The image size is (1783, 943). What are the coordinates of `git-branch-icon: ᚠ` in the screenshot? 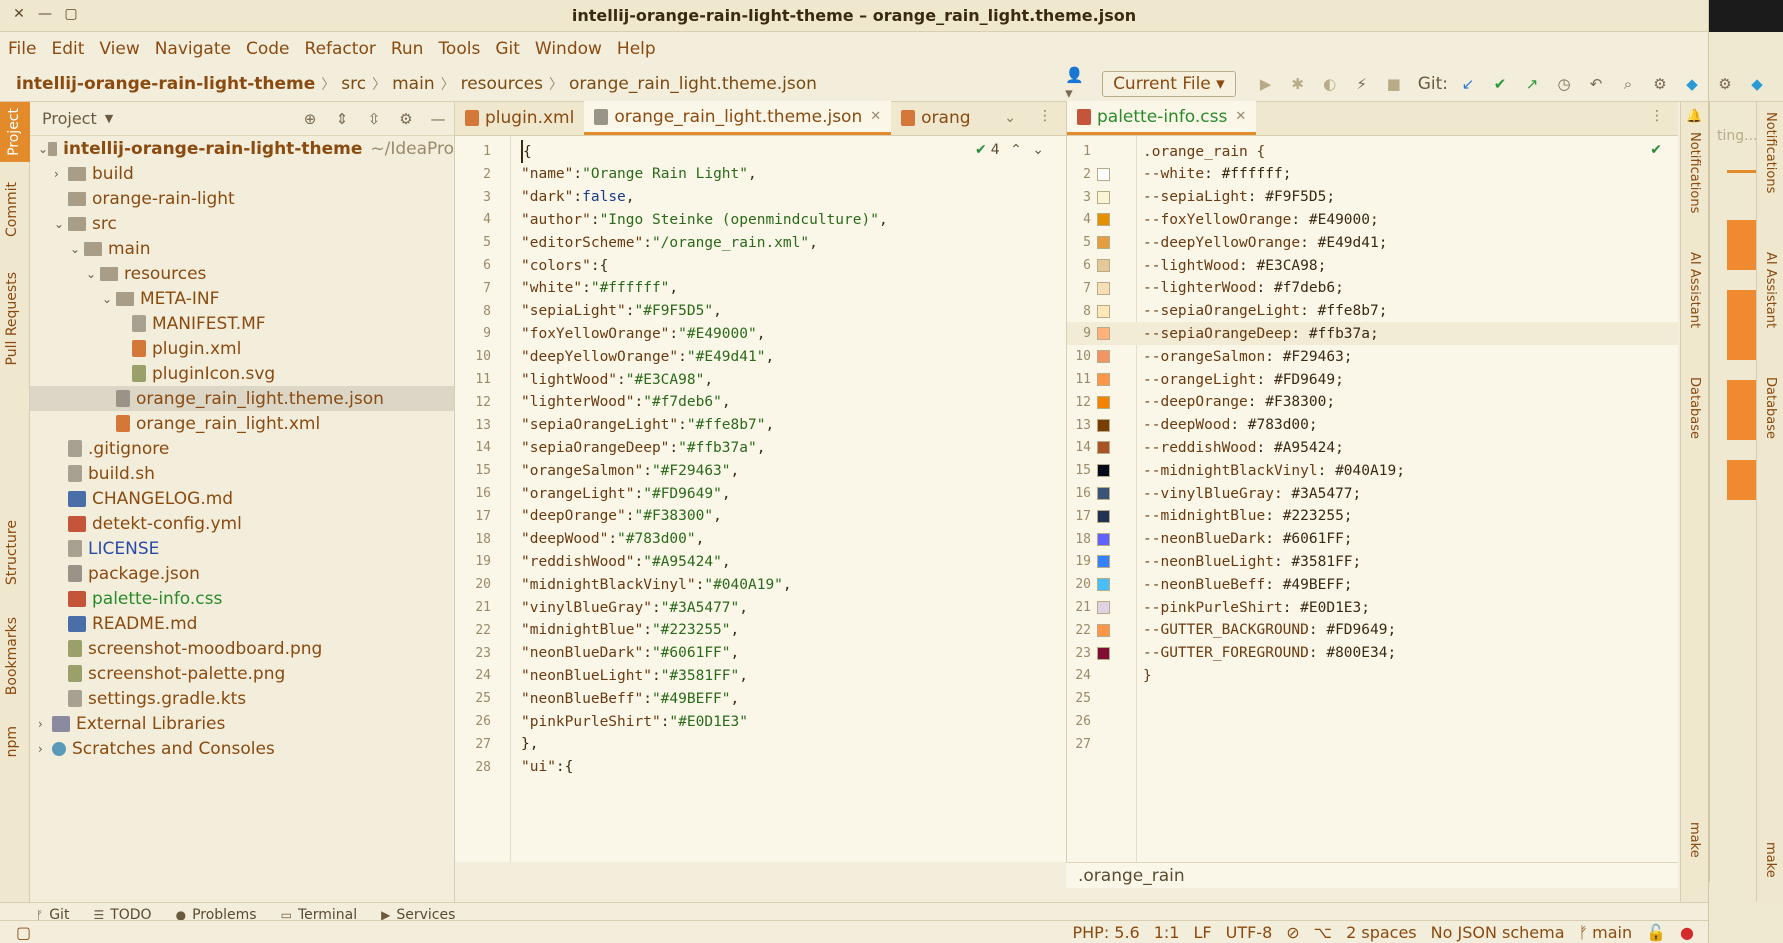 It's located at (1584, 932).